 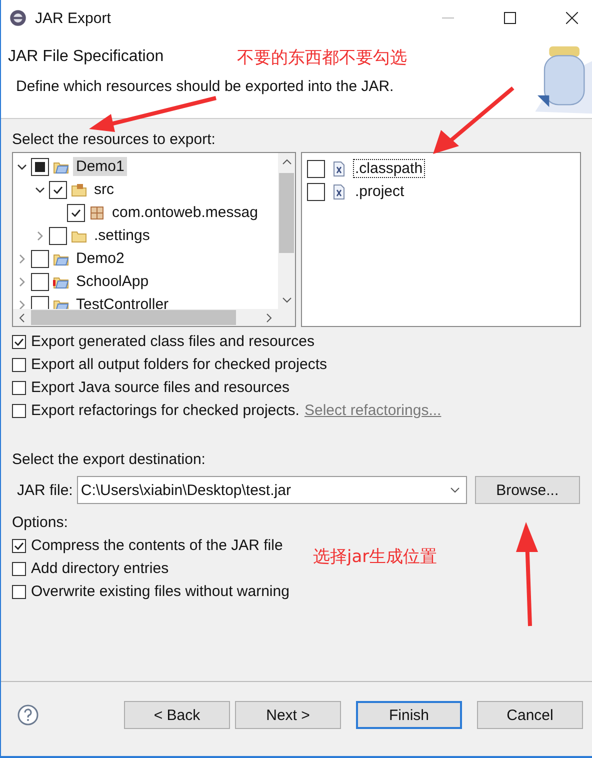 What do you see at coordinates (100, 166) in the screenshot?
I see `tree-item: Demo1` at bounding box center [100, 166].